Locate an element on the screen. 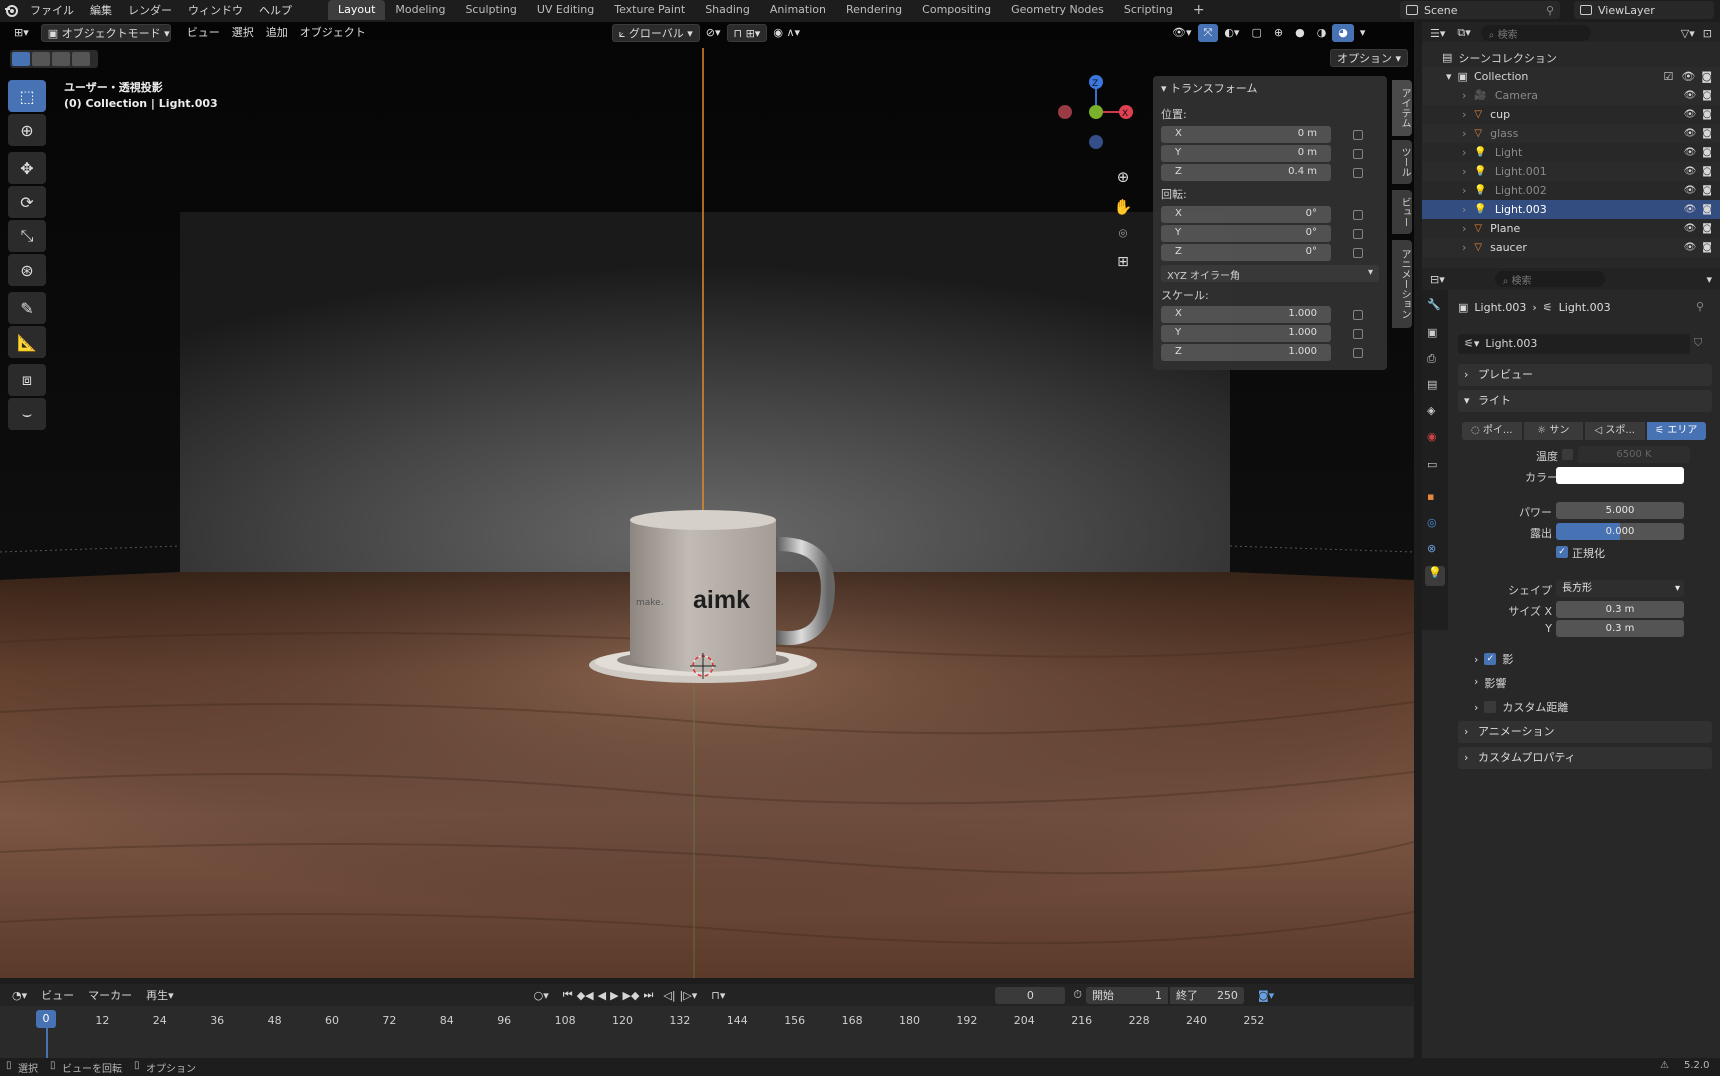 The height and width of the screenshot is (1076, 1720). gizmo-toggle-icon: ⤧ is located at coordinates (1208, 33).